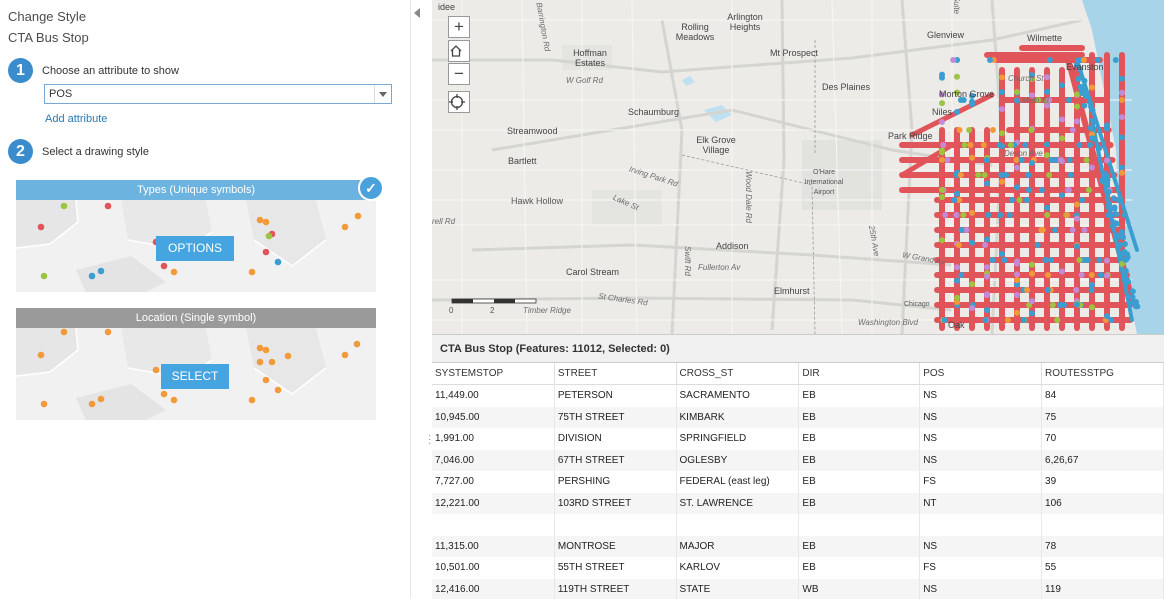 The image size is (1164, 599). What do you see at coordinates (1103, 568) in the screenshot?
I see `table-cell: 55` at bounding box center [1103, 568].